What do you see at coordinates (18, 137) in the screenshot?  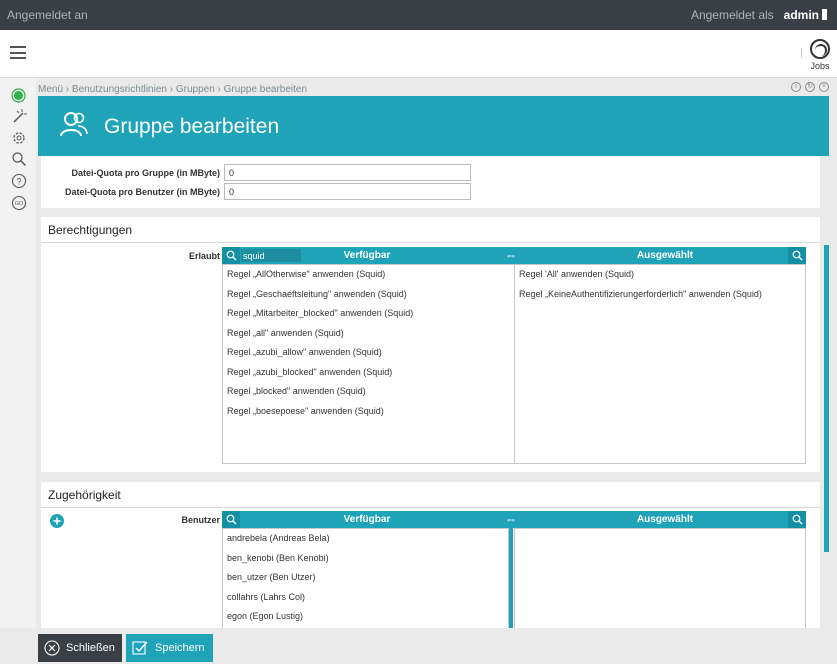 I see `gear-icon` at bounding box center [18, 137].